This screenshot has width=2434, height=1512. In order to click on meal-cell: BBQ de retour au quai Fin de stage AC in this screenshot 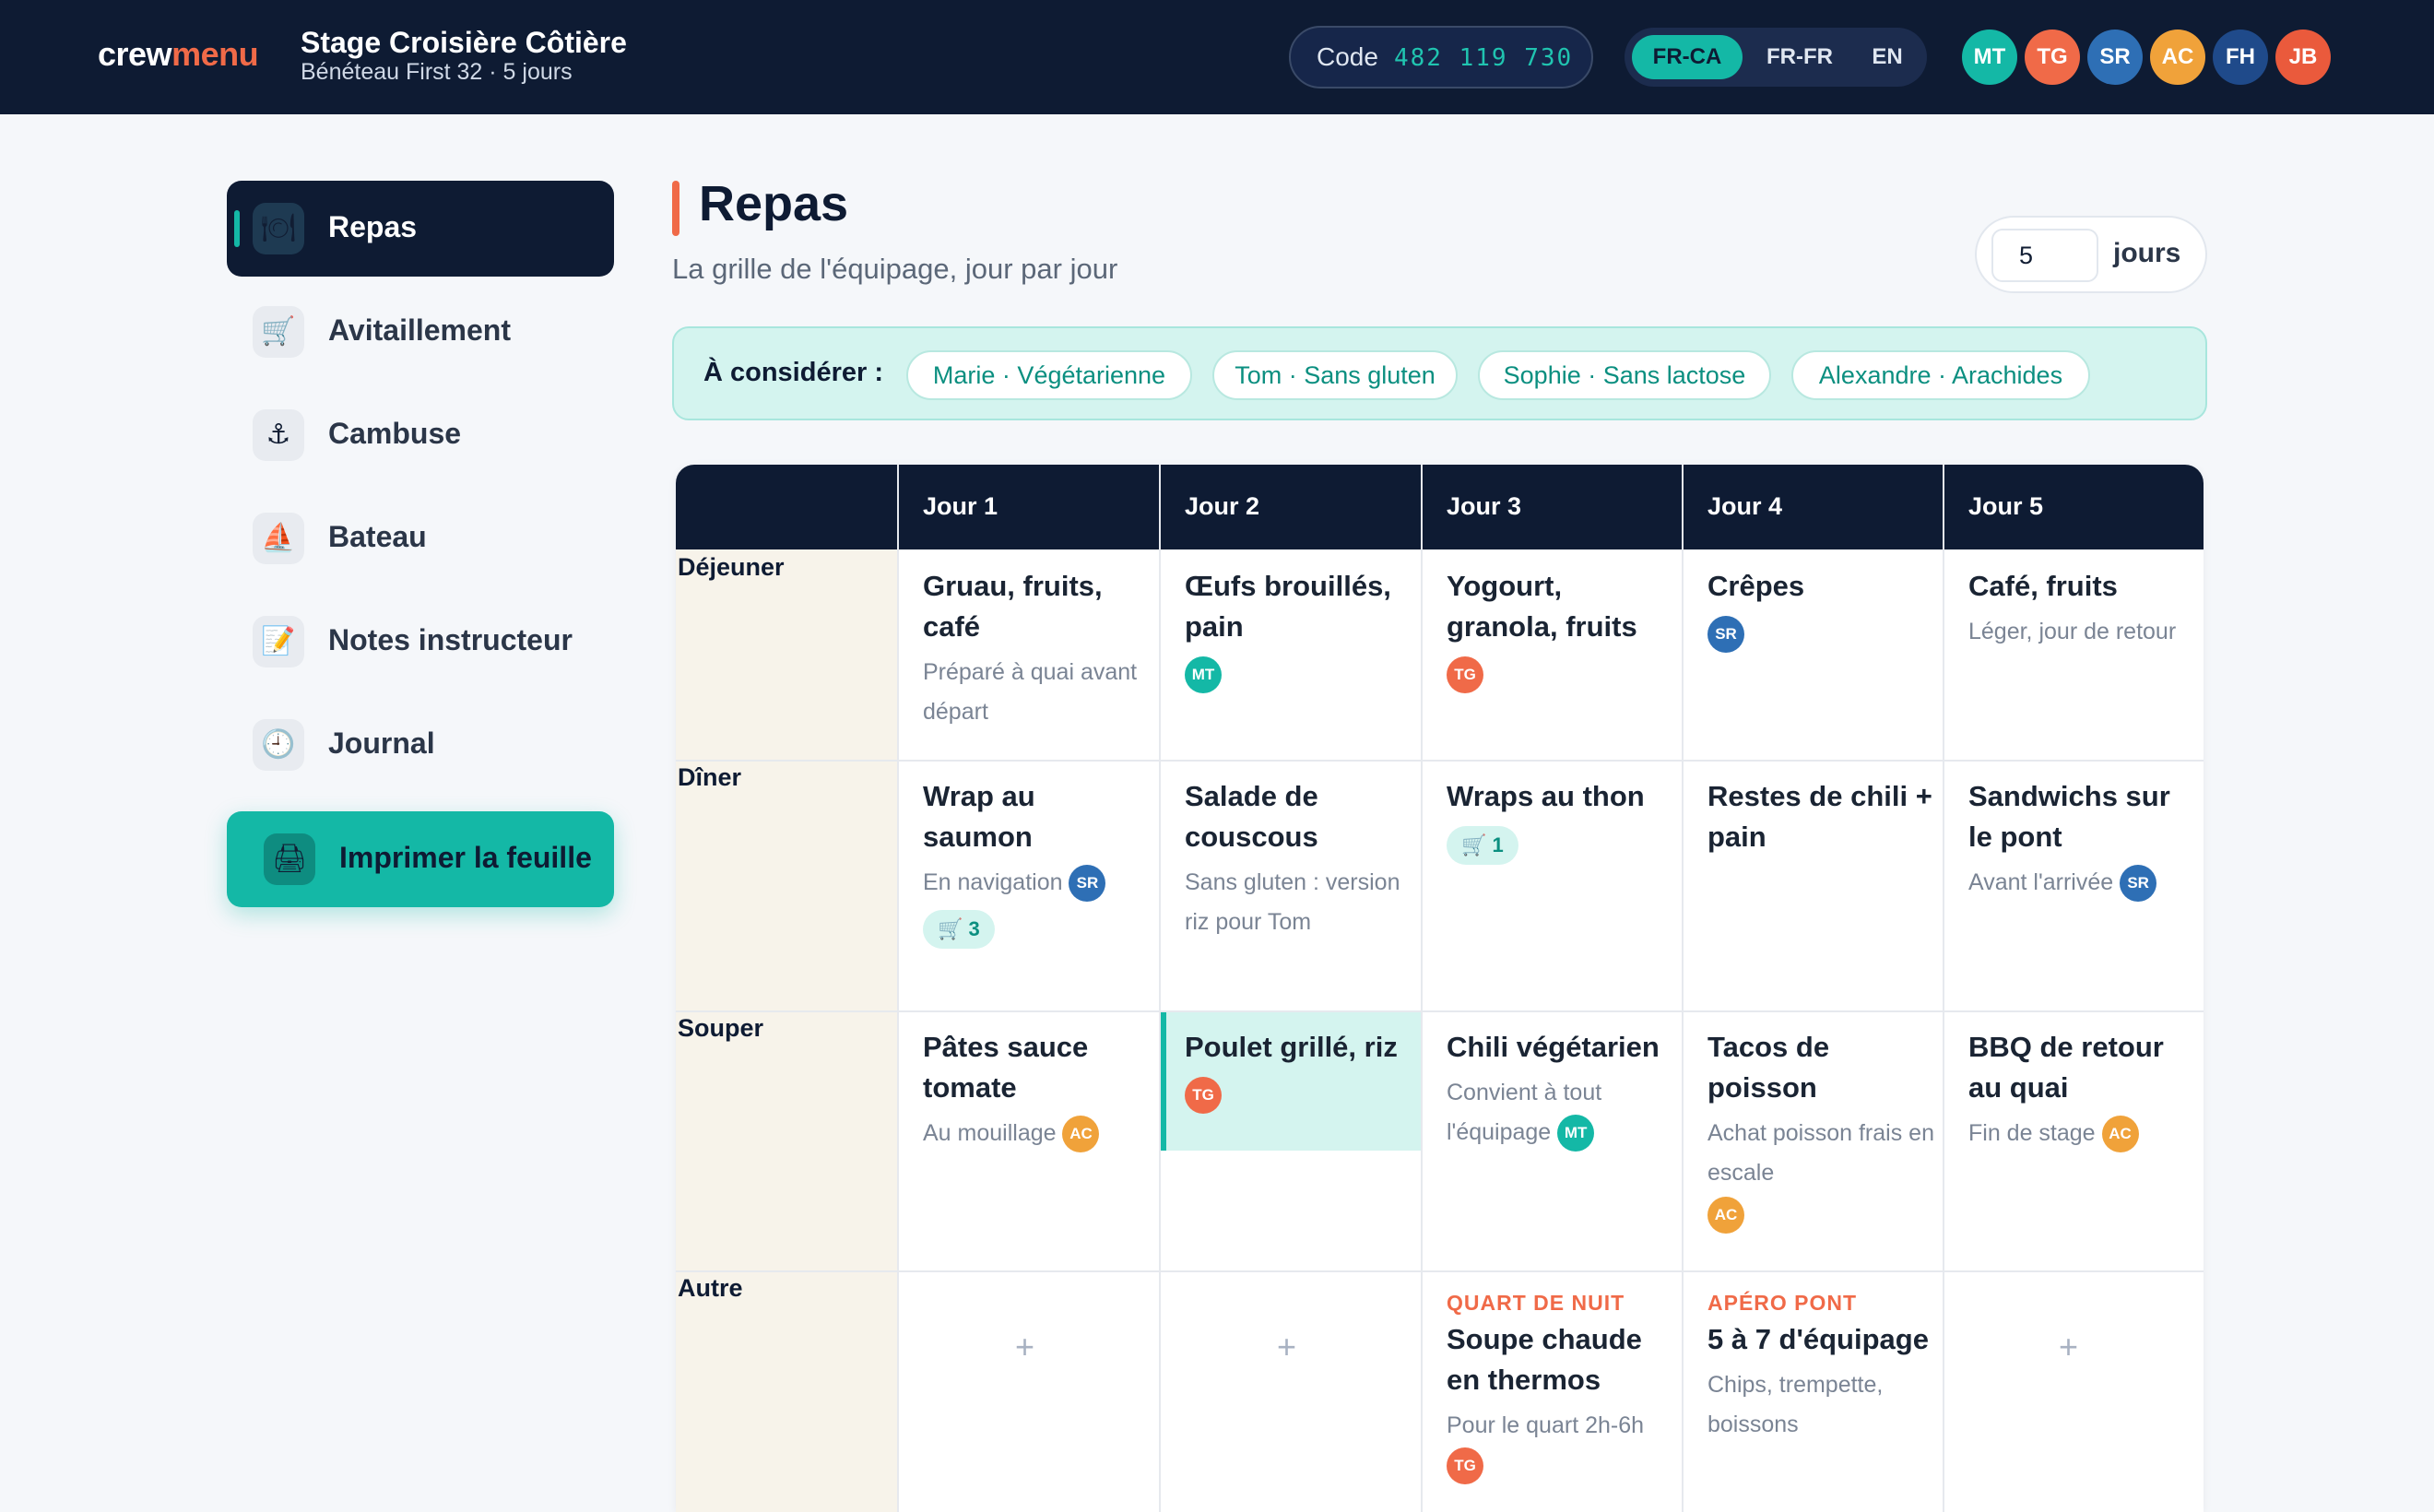, I will do `click(2082, 1090)`.